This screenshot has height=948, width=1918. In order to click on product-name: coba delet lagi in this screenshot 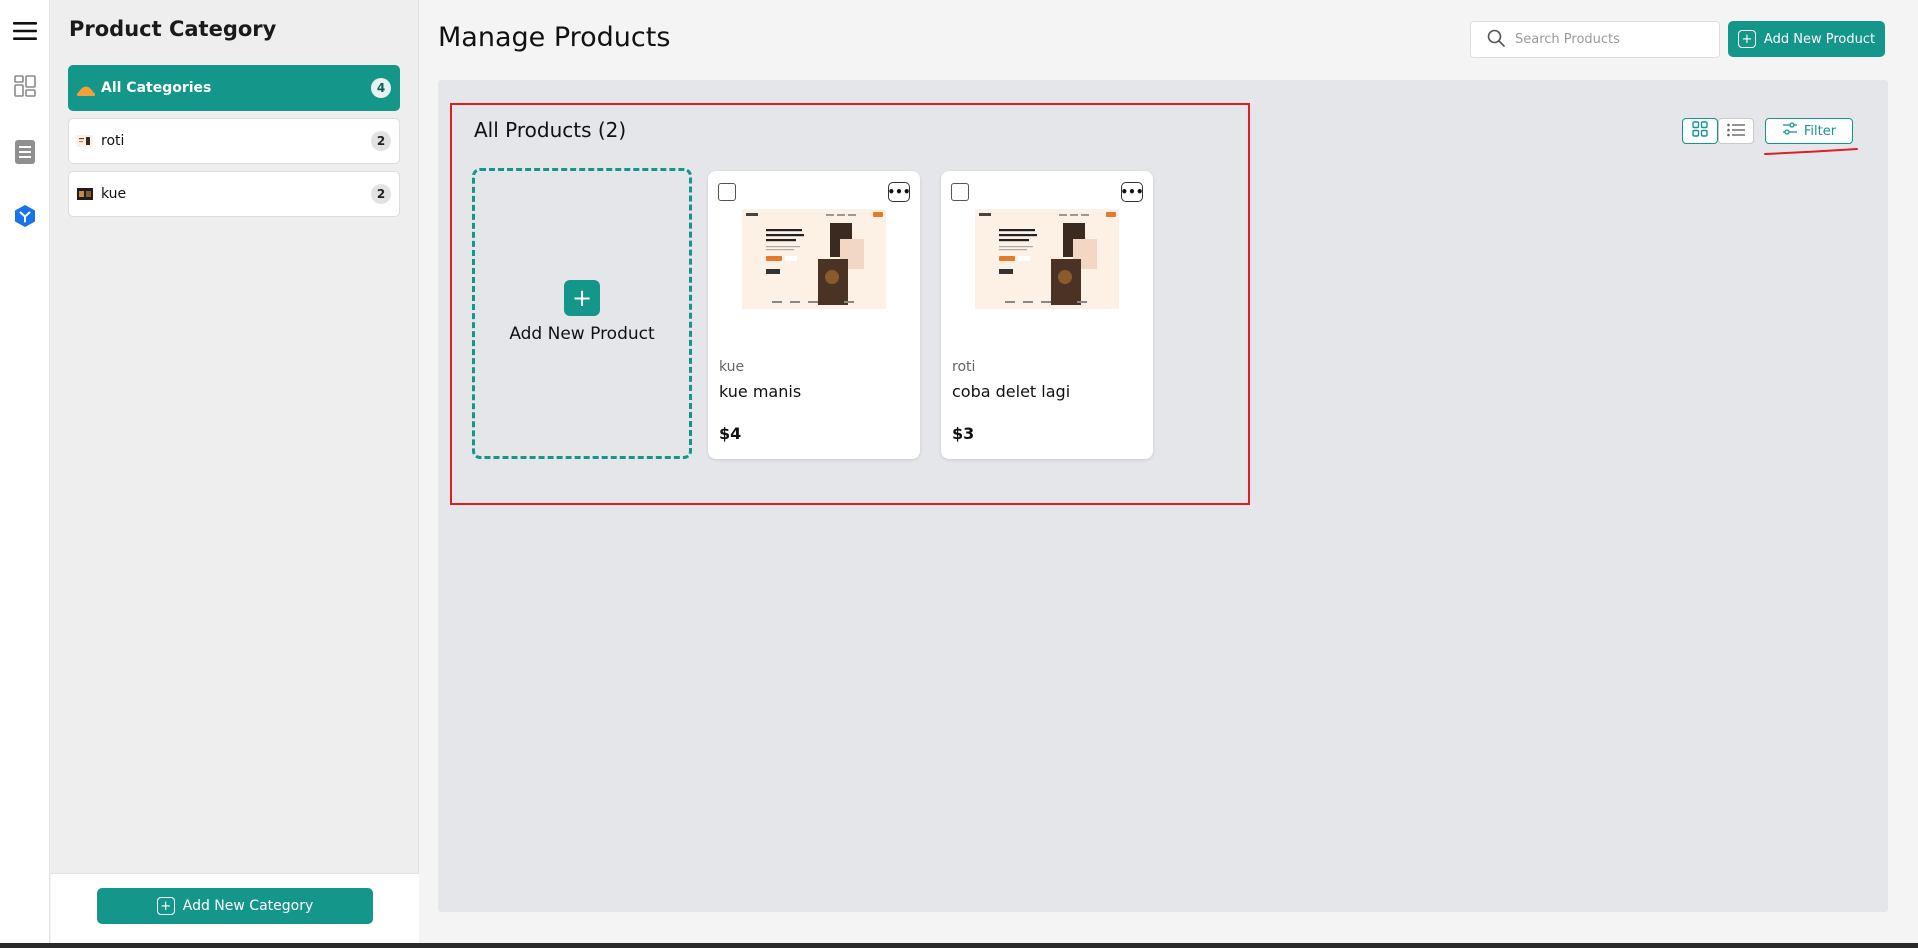, I will do `click(1011, 391)`.